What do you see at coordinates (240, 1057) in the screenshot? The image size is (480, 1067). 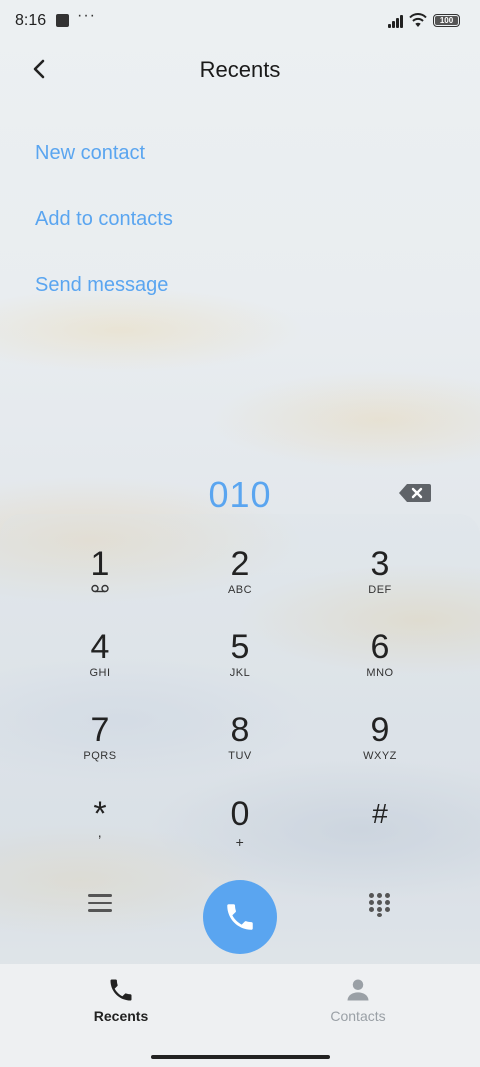 I see `home-indicator` at bounding box center [240, 1057].